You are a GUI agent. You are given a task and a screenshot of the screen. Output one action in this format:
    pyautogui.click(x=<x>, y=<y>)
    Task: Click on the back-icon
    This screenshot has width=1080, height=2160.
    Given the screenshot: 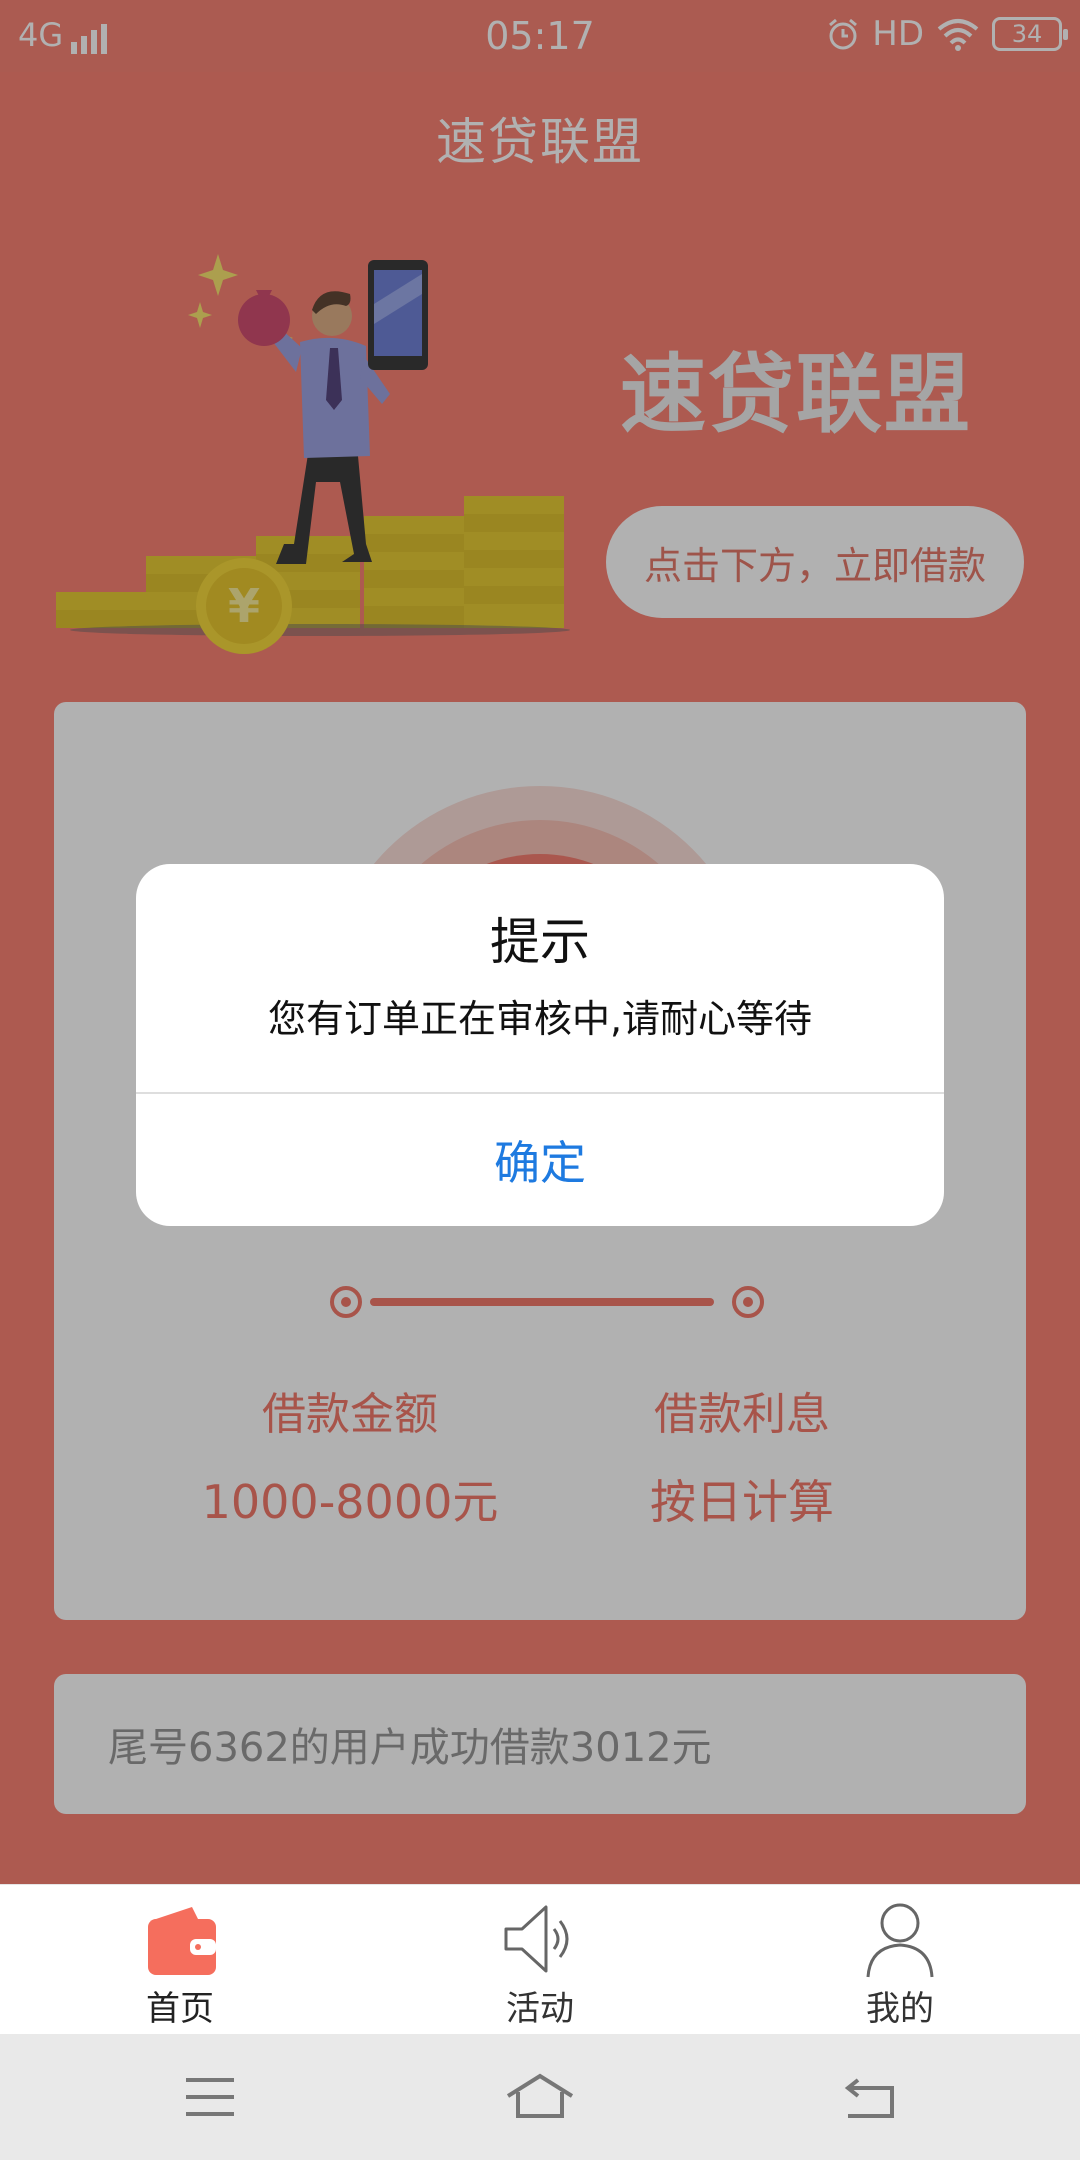 What is the action you would take?
    pyautogui.click(x=870, y=2097)
    